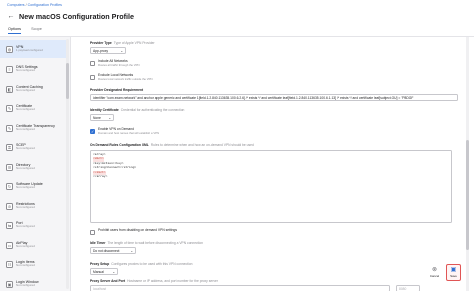 The height and width of the screenshot is (291, 474). What do you see at coordinates (9, 167) in the screenshot?
I see `directory-icon: ☰` at bounding box center [9, 167].